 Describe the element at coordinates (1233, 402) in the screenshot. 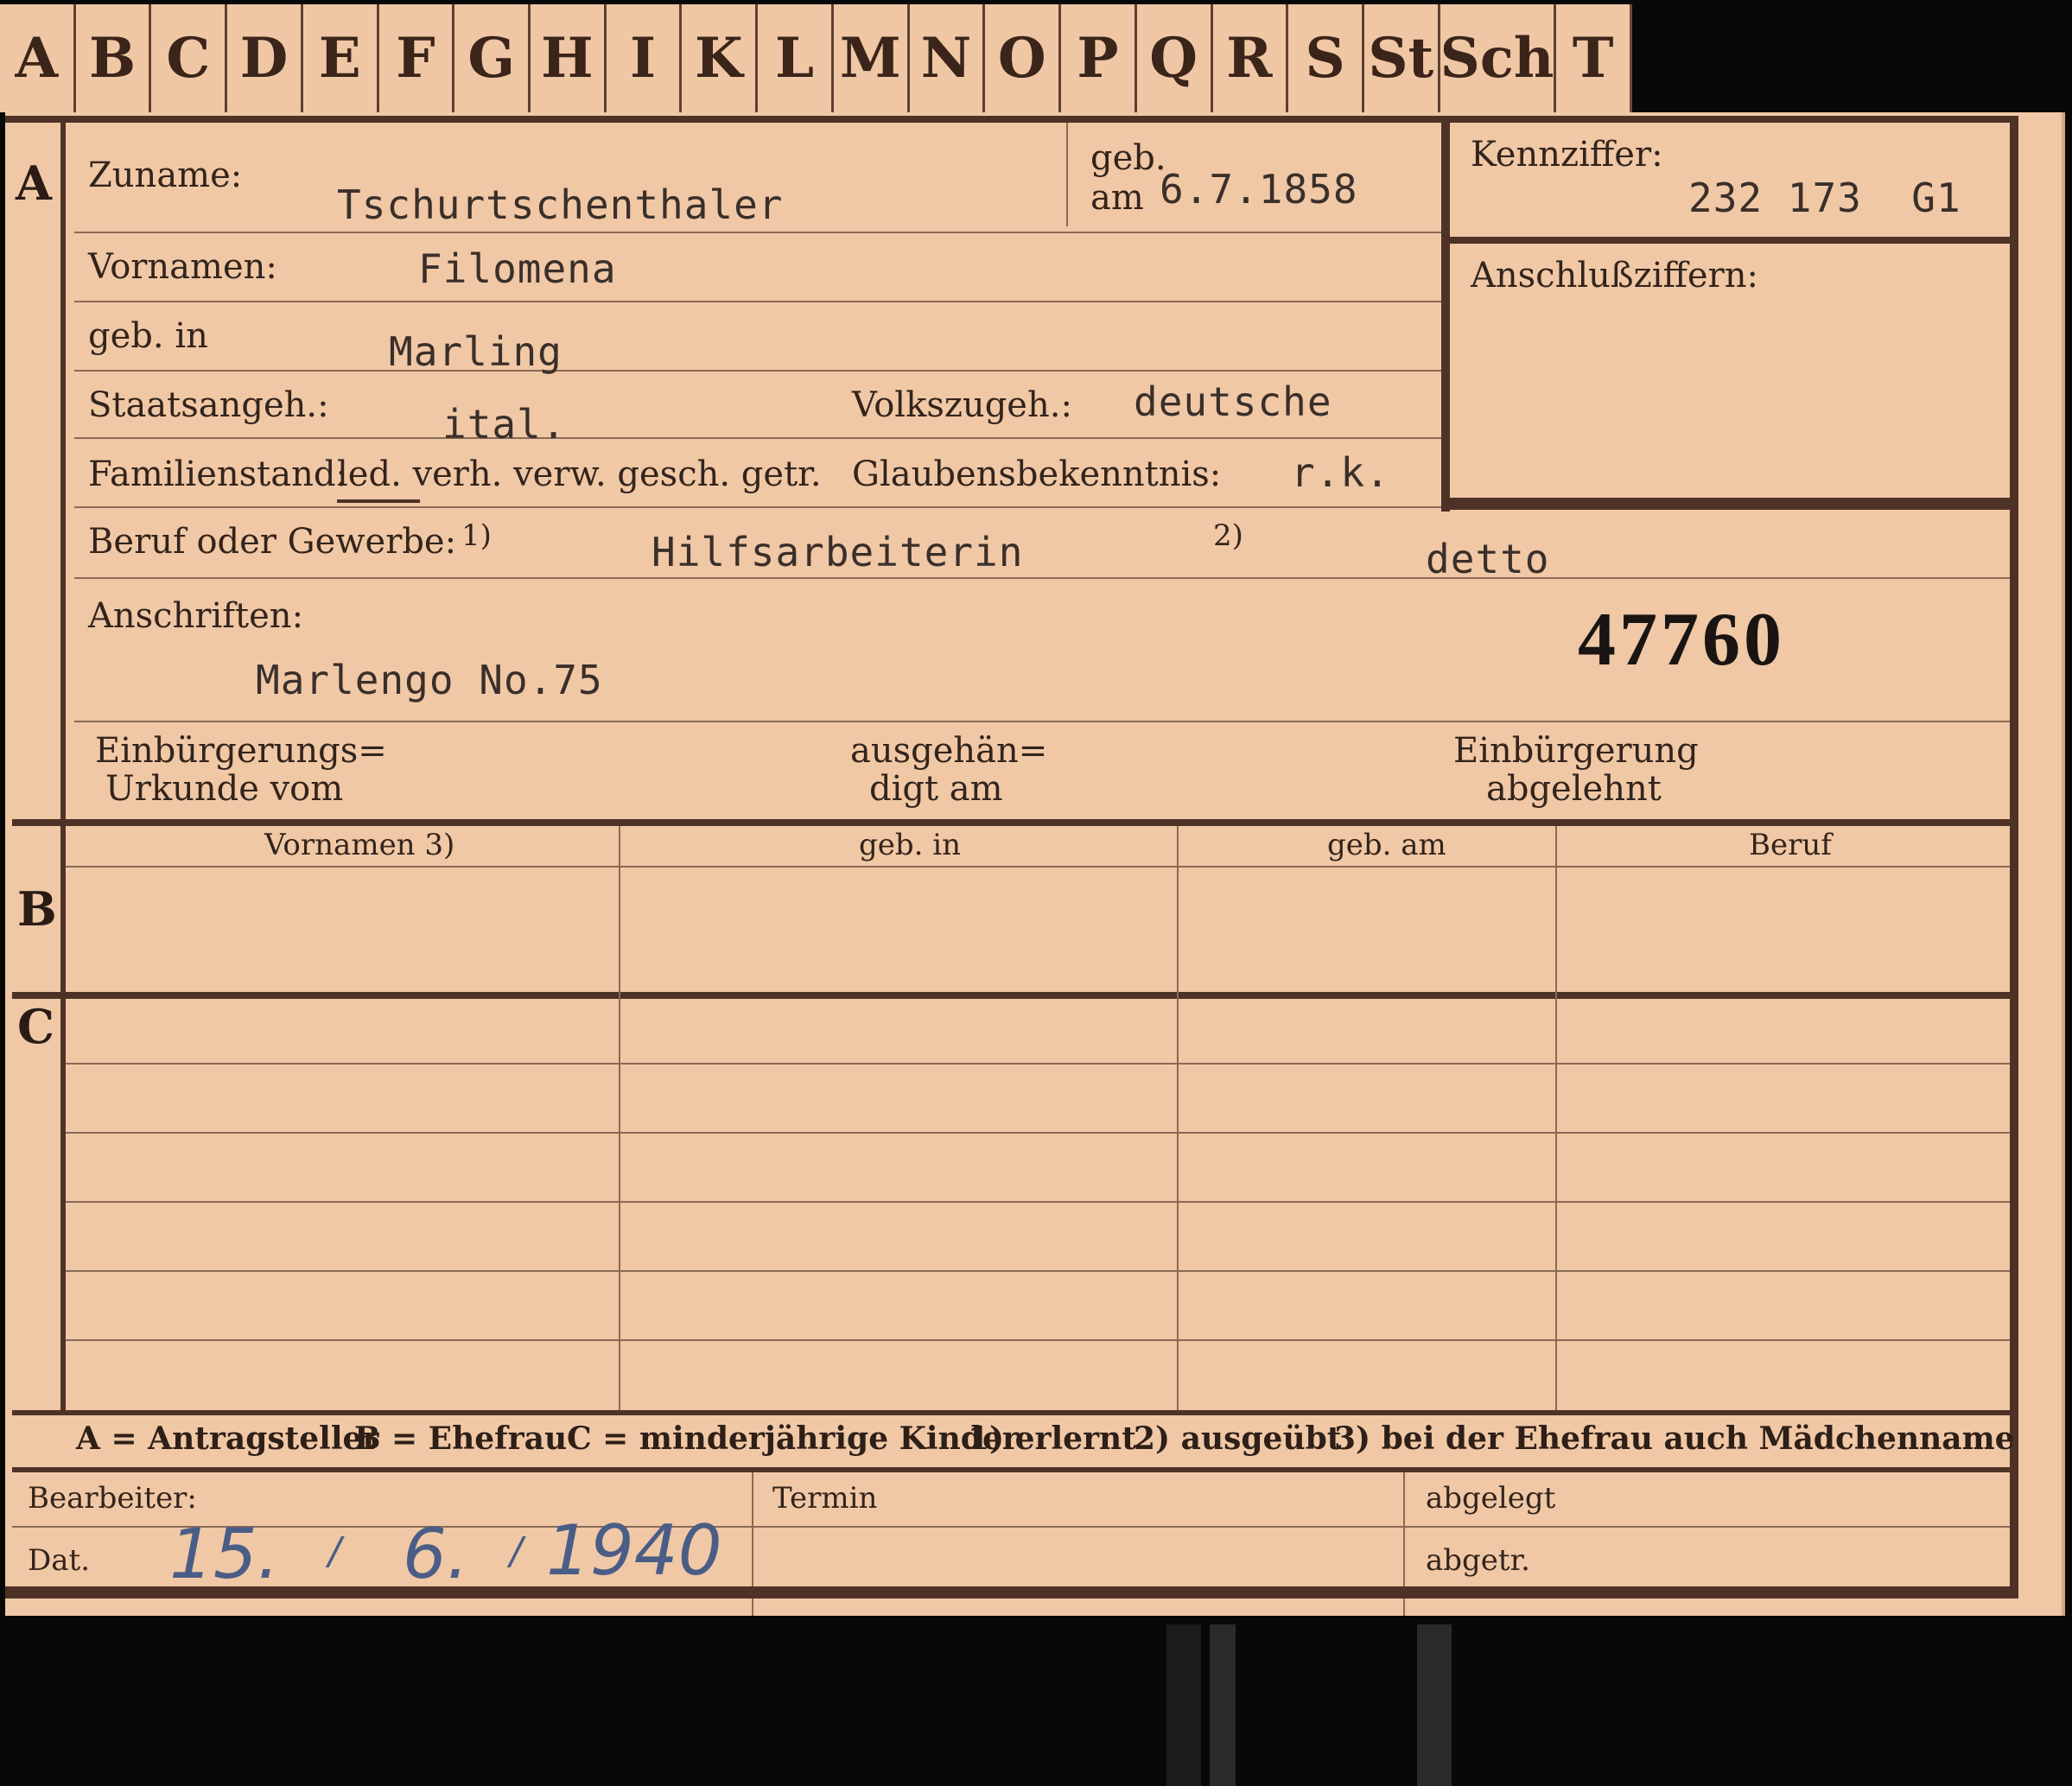

I see `volkszugeh-value: deutsche` at that location.